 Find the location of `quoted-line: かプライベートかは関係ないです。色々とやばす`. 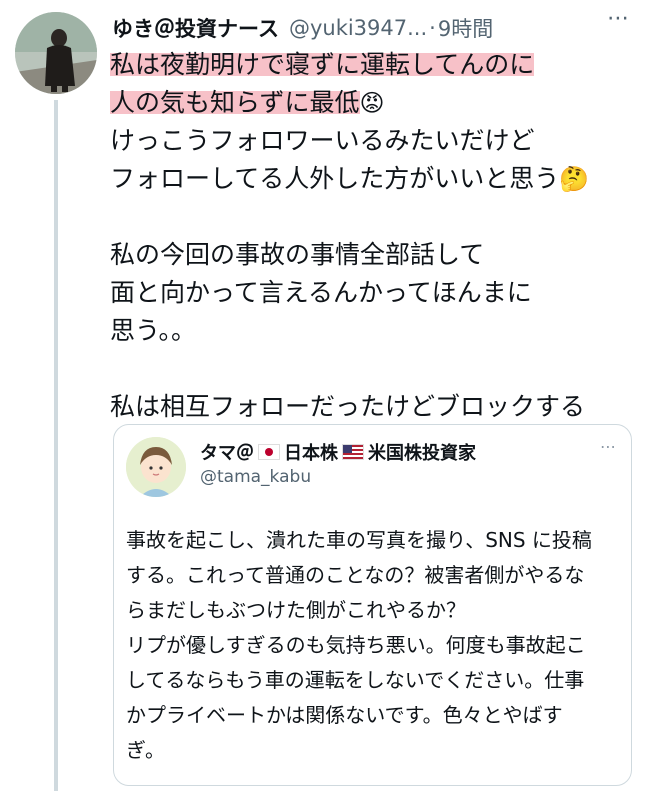

quoted-line: かプライベートかは関係ないです。色々とやばす is located at coordinates (344, 715).